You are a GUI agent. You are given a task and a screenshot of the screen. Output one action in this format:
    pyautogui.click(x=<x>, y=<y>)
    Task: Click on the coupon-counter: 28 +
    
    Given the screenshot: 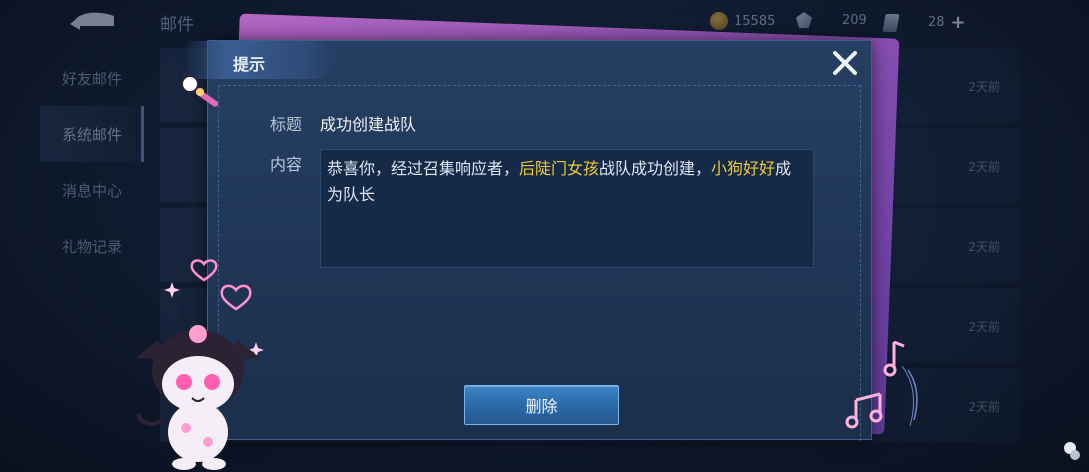 What is the action you would take?
    pyautogui.click(x=924, y=22)
    